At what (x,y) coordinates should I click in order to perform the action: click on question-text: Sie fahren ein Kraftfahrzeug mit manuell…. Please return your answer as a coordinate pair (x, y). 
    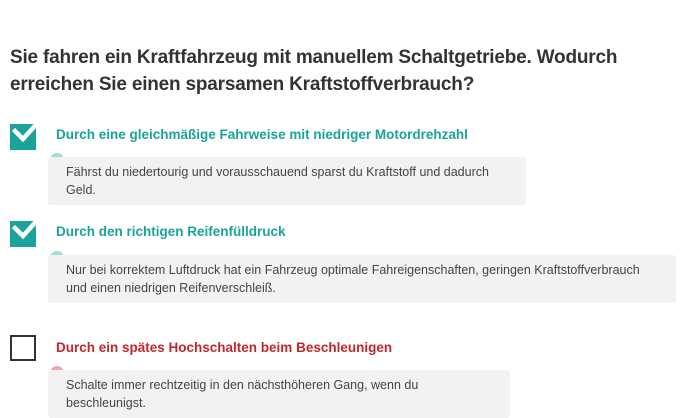
    Looking at the image, I should click on (314, 71).